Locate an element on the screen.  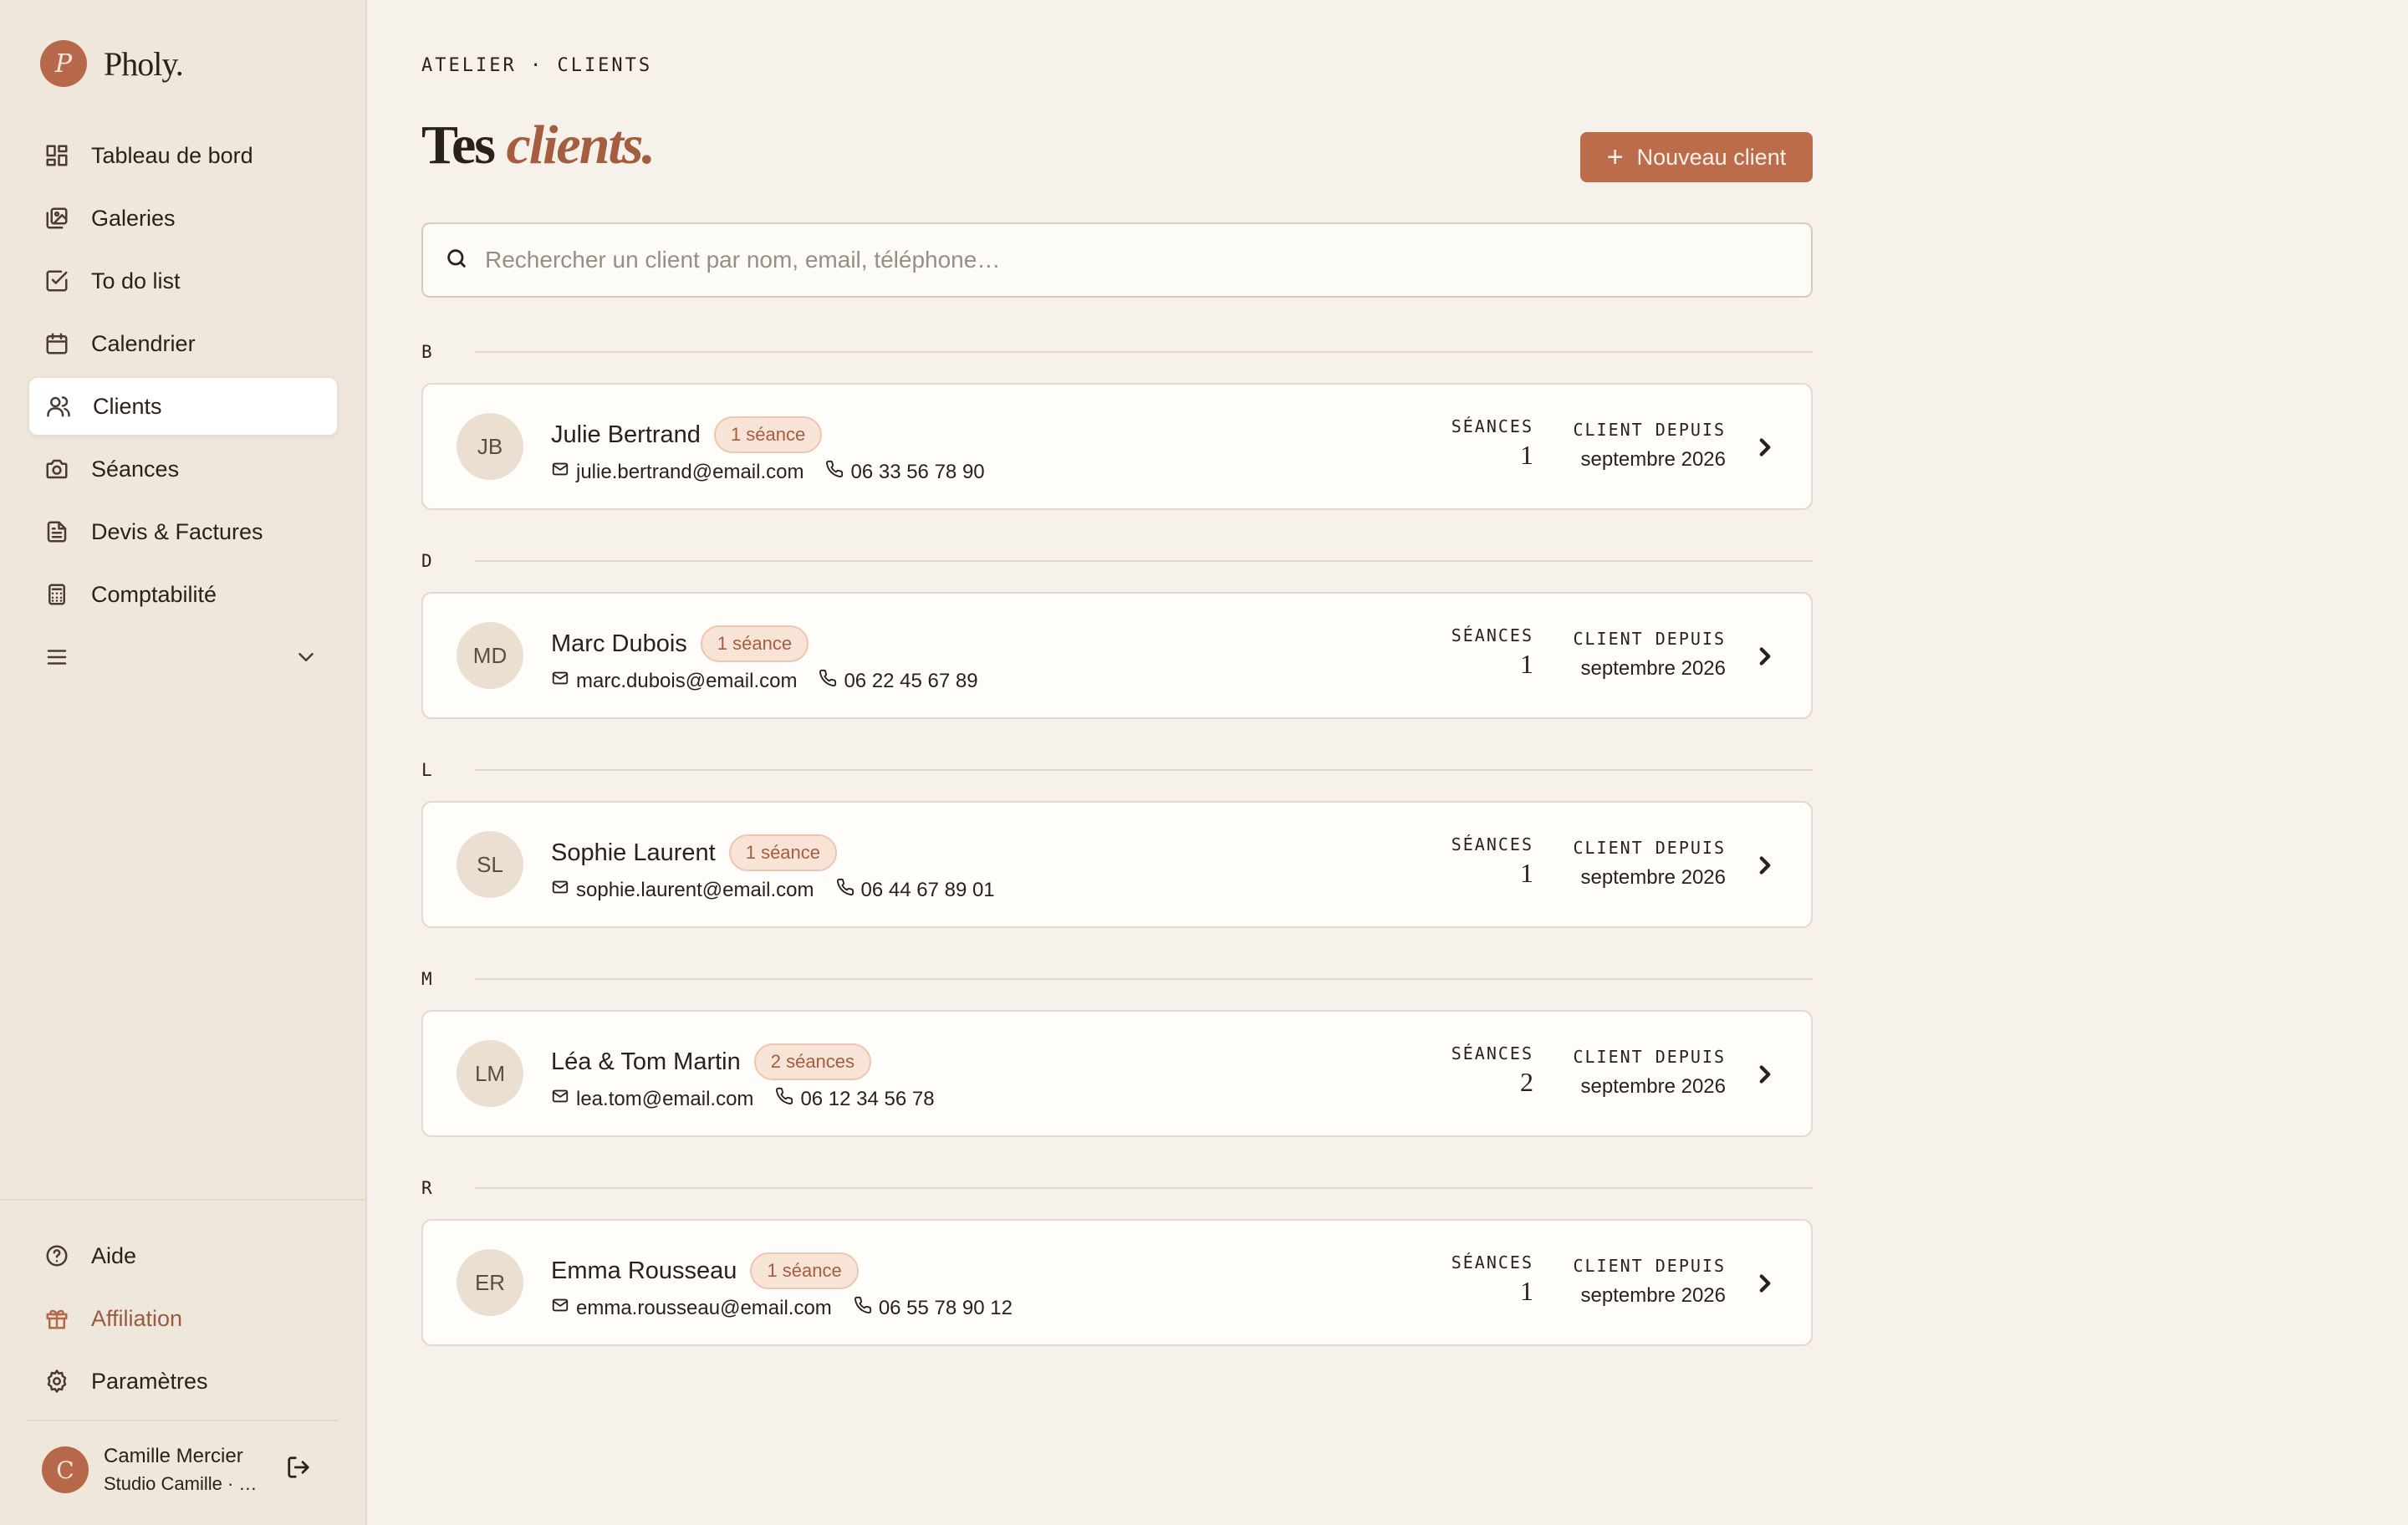
group-header: B is located at coordinates (1117, 352).